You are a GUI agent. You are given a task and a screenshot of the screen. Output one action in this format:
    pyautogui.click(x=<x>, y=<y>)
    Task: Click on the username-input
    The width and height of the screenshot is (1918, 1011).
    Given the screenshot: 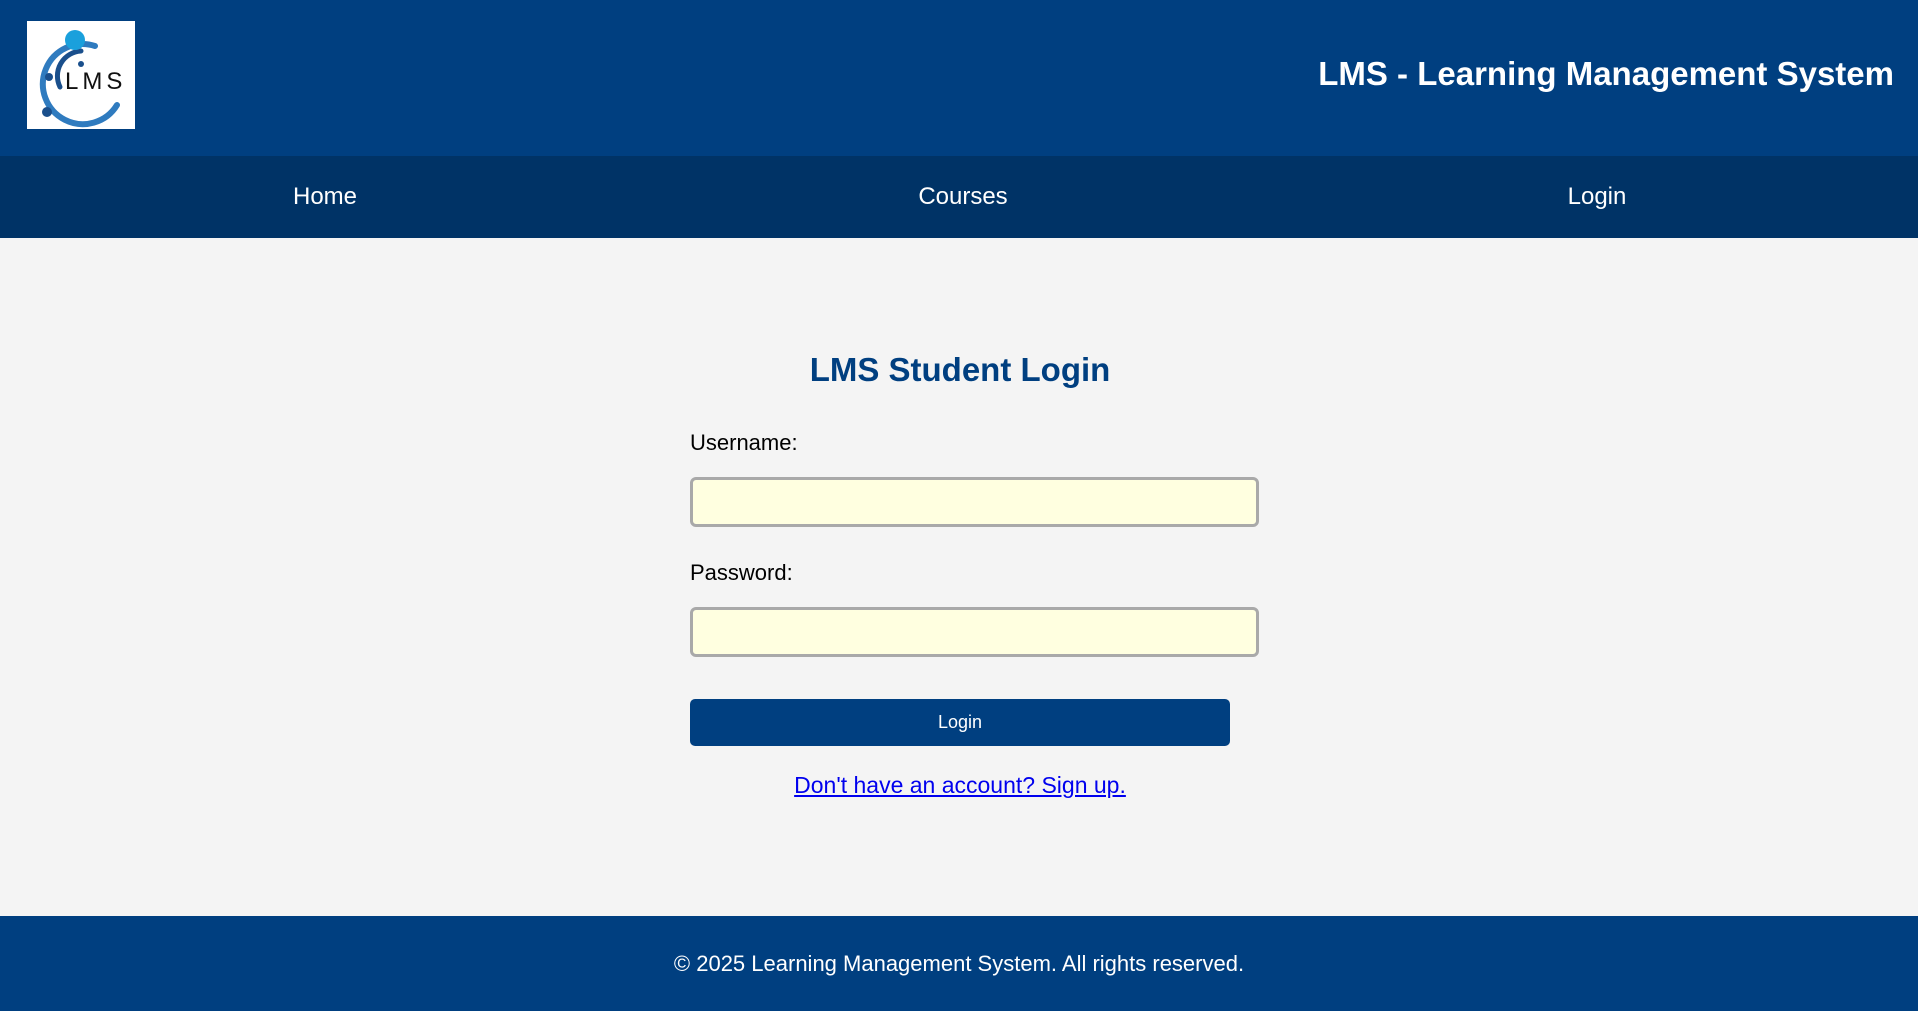 What is the action you would take?
    pyautogui.click(x=974, y=502)
    